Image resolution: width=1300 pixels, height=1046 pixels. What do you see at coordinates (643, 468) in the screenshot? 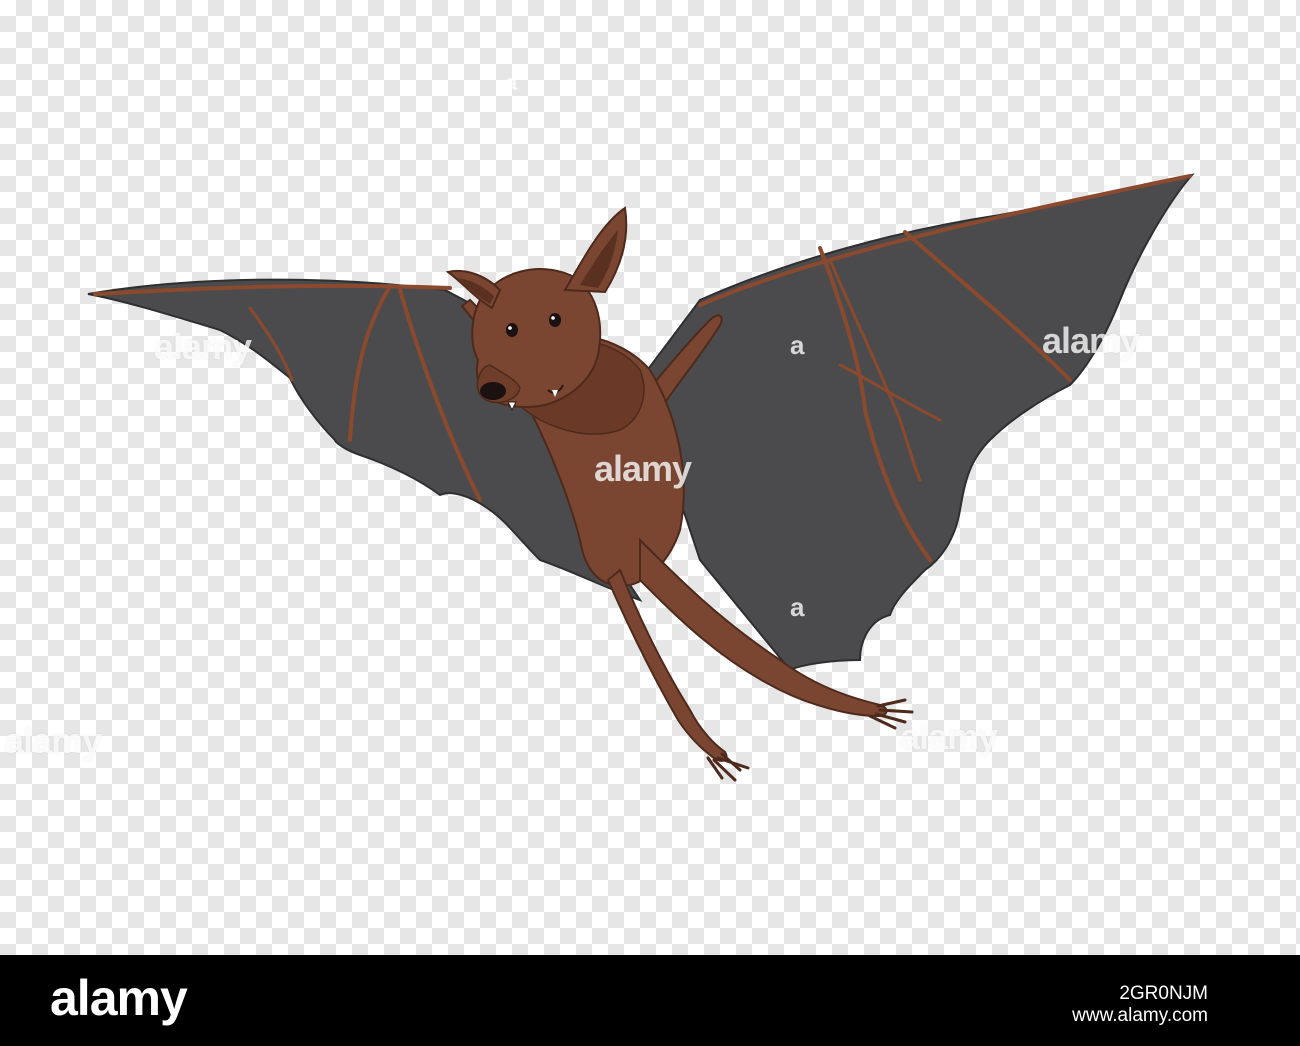
I see `watermark-center: alamy` at bounding box center [643, 468].